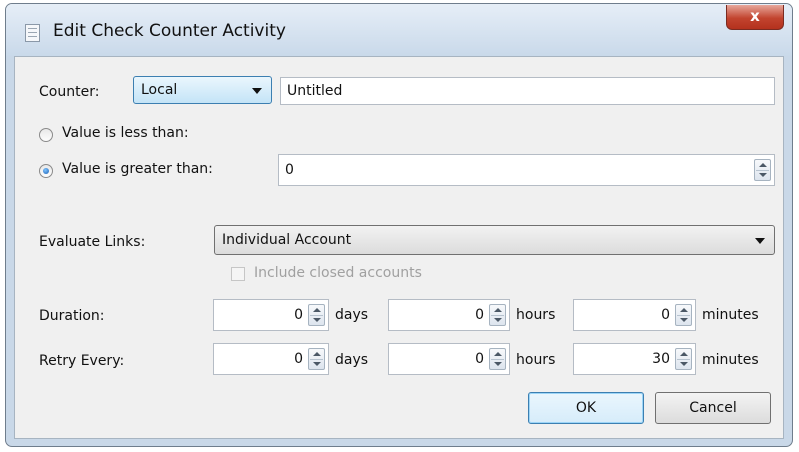 This screenshot has width=799, height=452. What do you see at coordinates (665, 315) in the screenshot?
I see `duration-minutes-value: 0` at bounding box center [665, 315].